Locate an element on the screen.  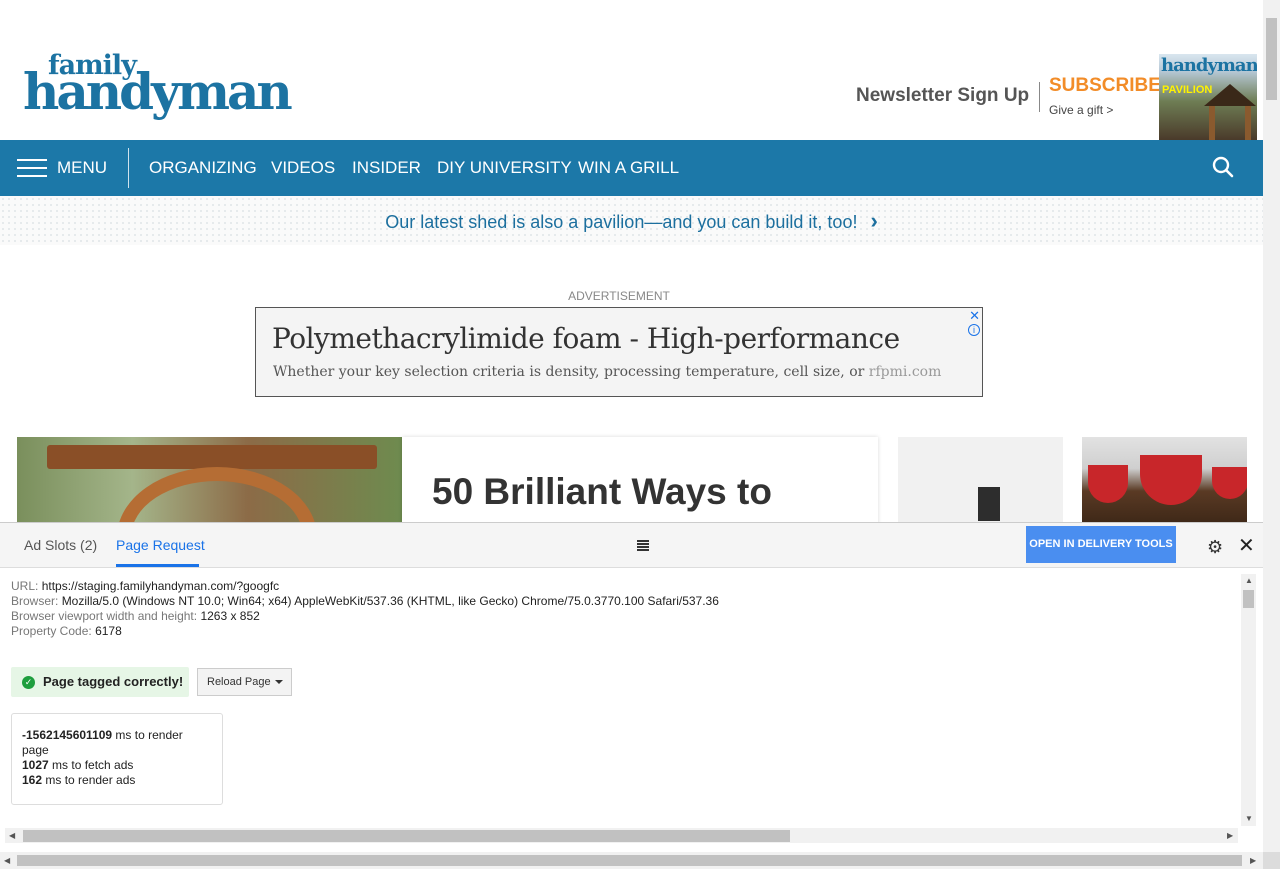
logo-line2: handyman is located at coordinates (158, 91).